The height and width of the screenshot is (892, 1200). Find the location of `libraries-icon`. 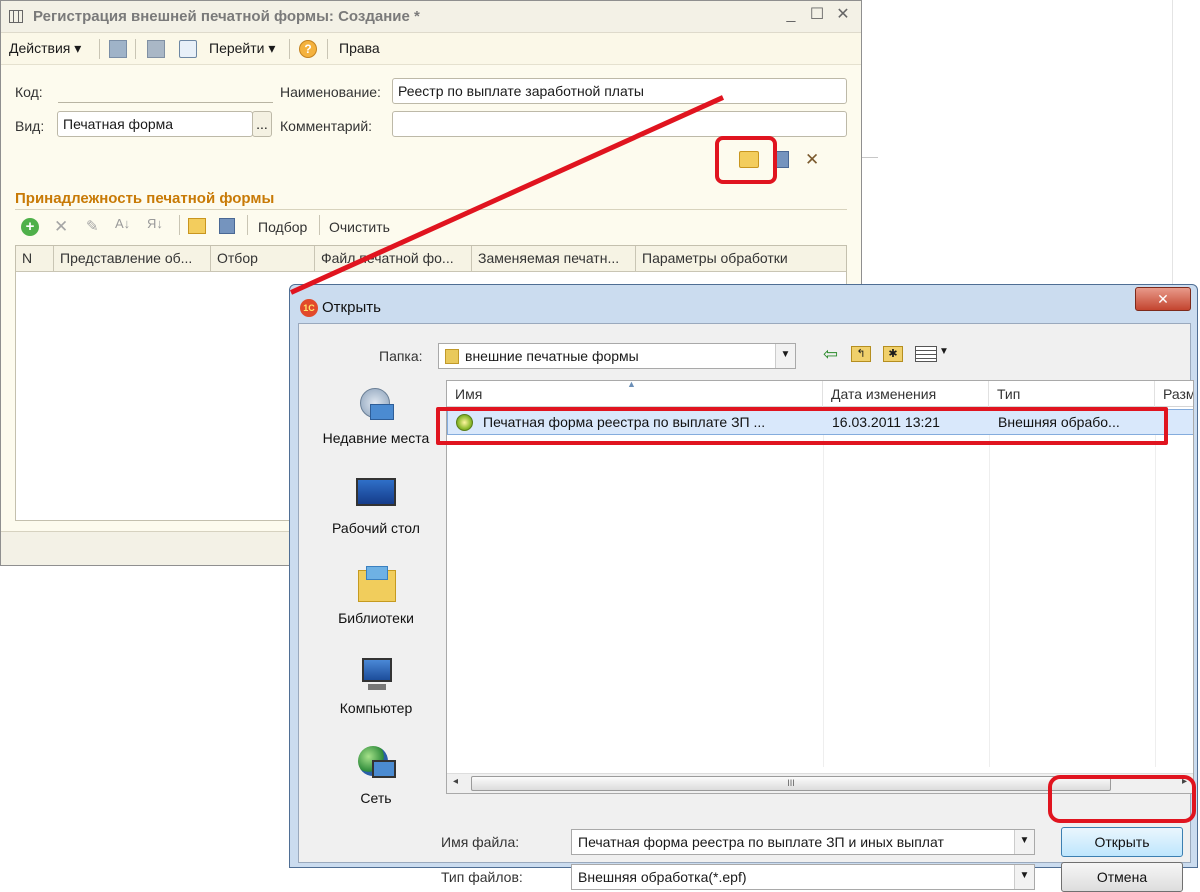

libraries-icon is located at coordinates (376, 585).